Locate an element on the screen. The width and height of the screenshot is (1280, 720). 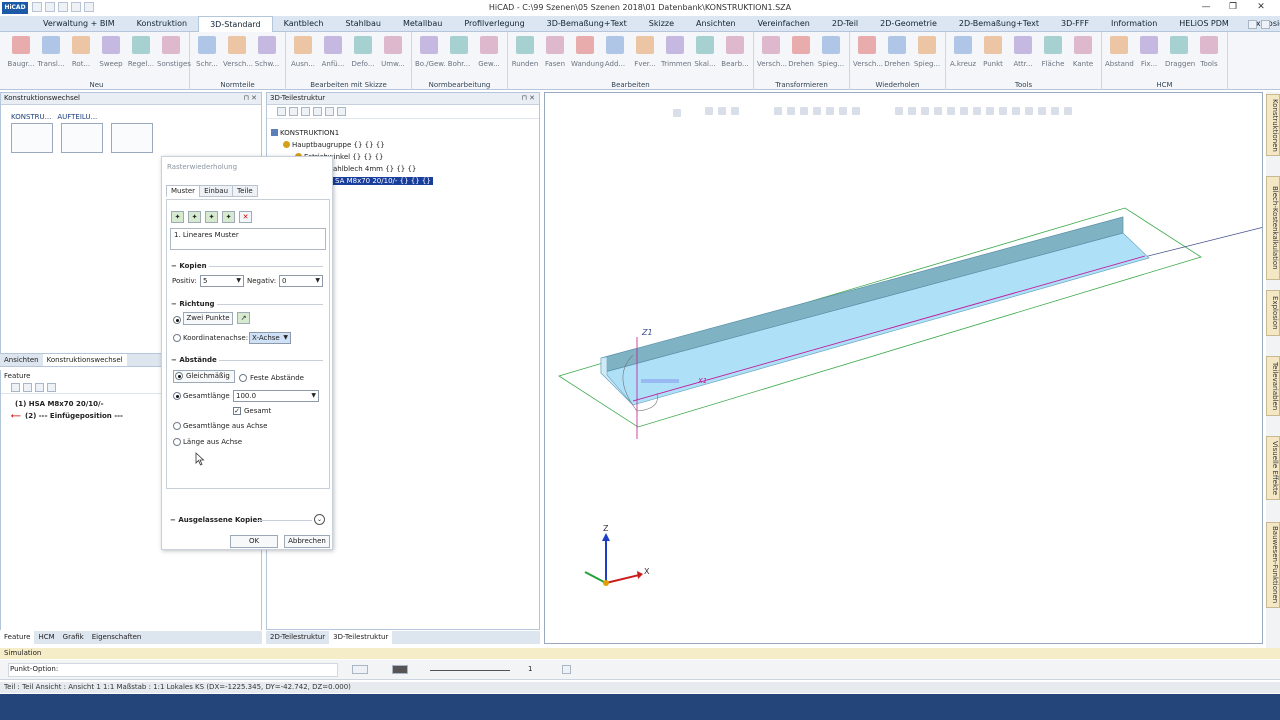
ribbon-button: Sonstiges is located at coordinates (174, 54).